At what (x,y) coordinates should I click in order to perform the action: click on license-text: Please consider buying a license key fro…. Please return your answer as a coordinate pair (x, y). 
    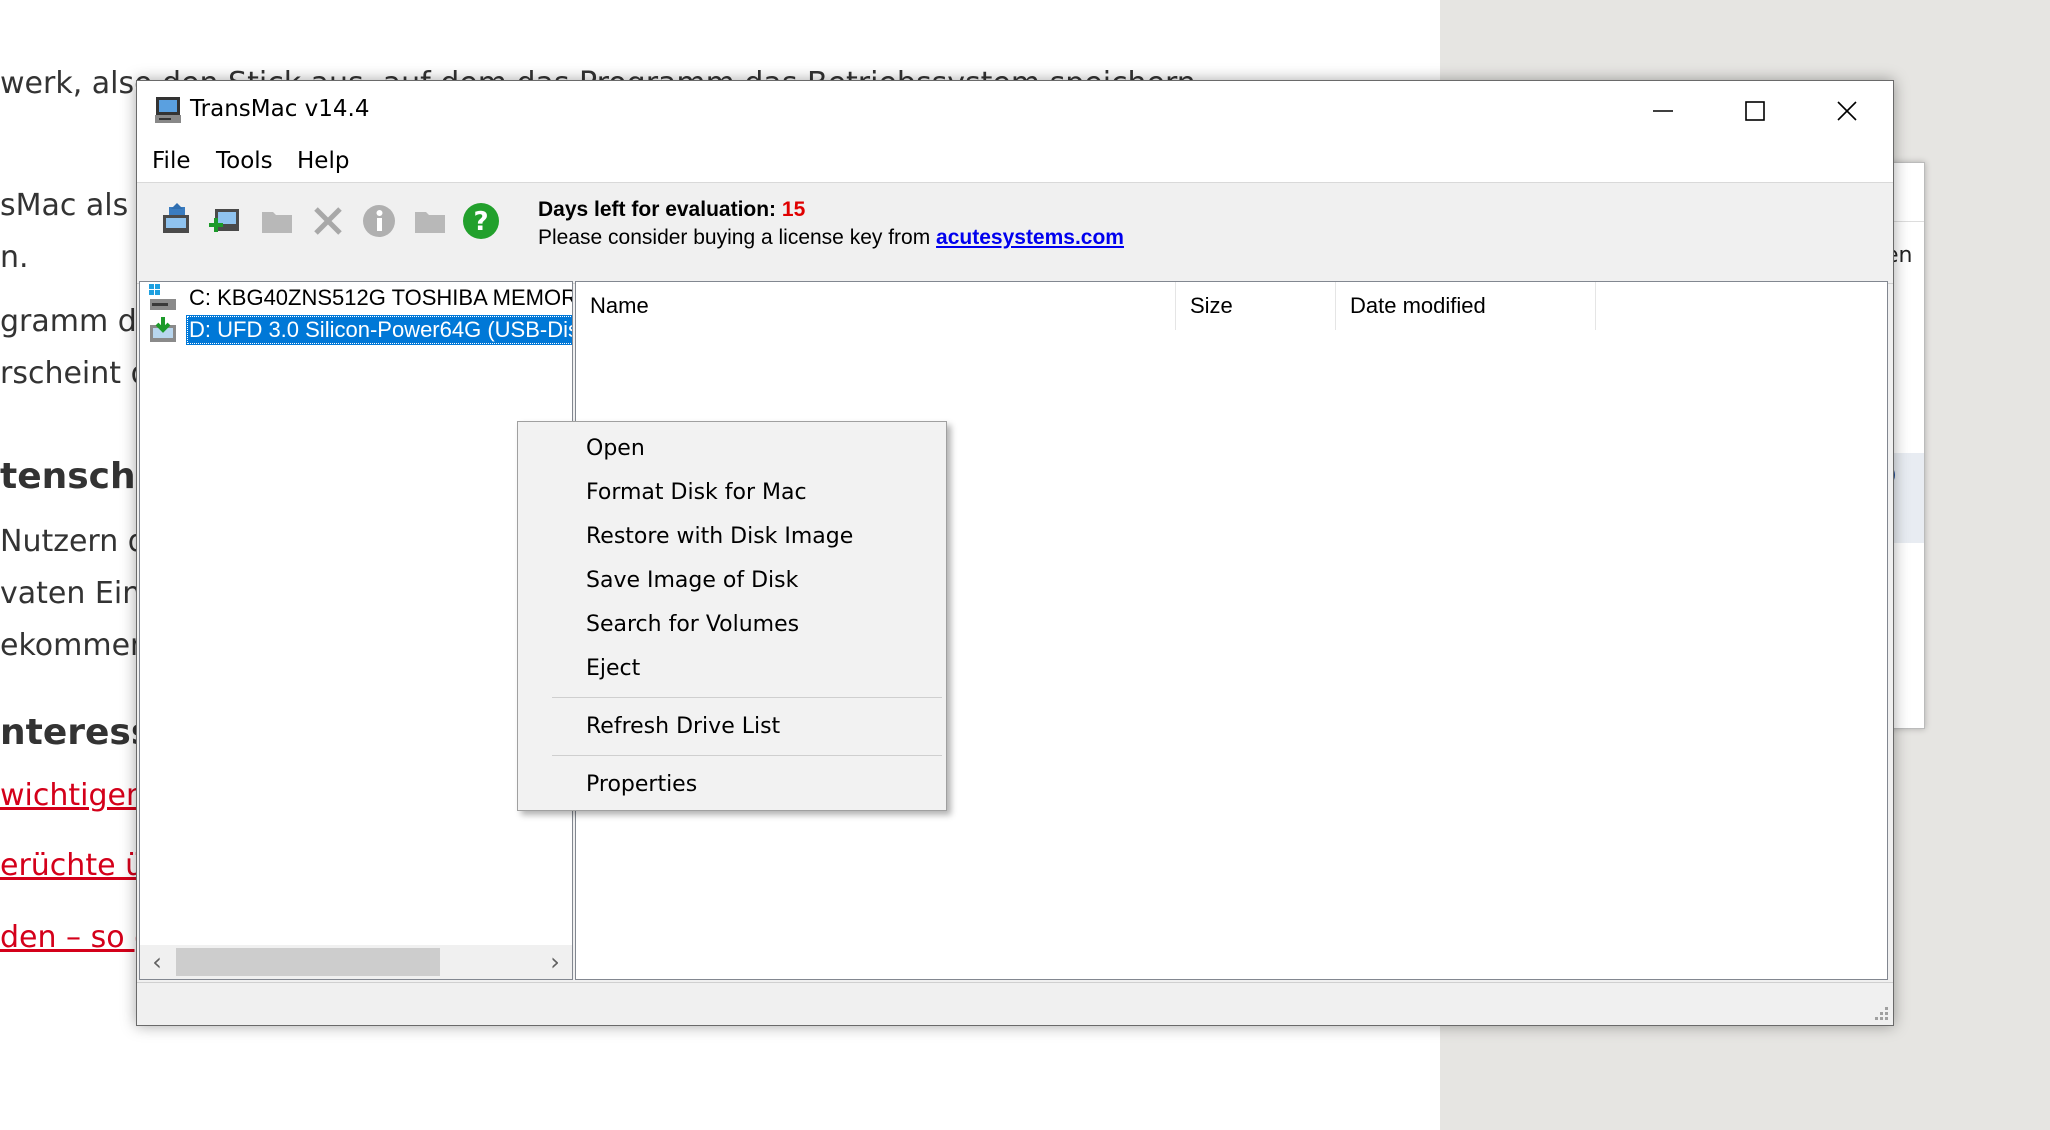
    Looking at the image, I should click on (734, 237).